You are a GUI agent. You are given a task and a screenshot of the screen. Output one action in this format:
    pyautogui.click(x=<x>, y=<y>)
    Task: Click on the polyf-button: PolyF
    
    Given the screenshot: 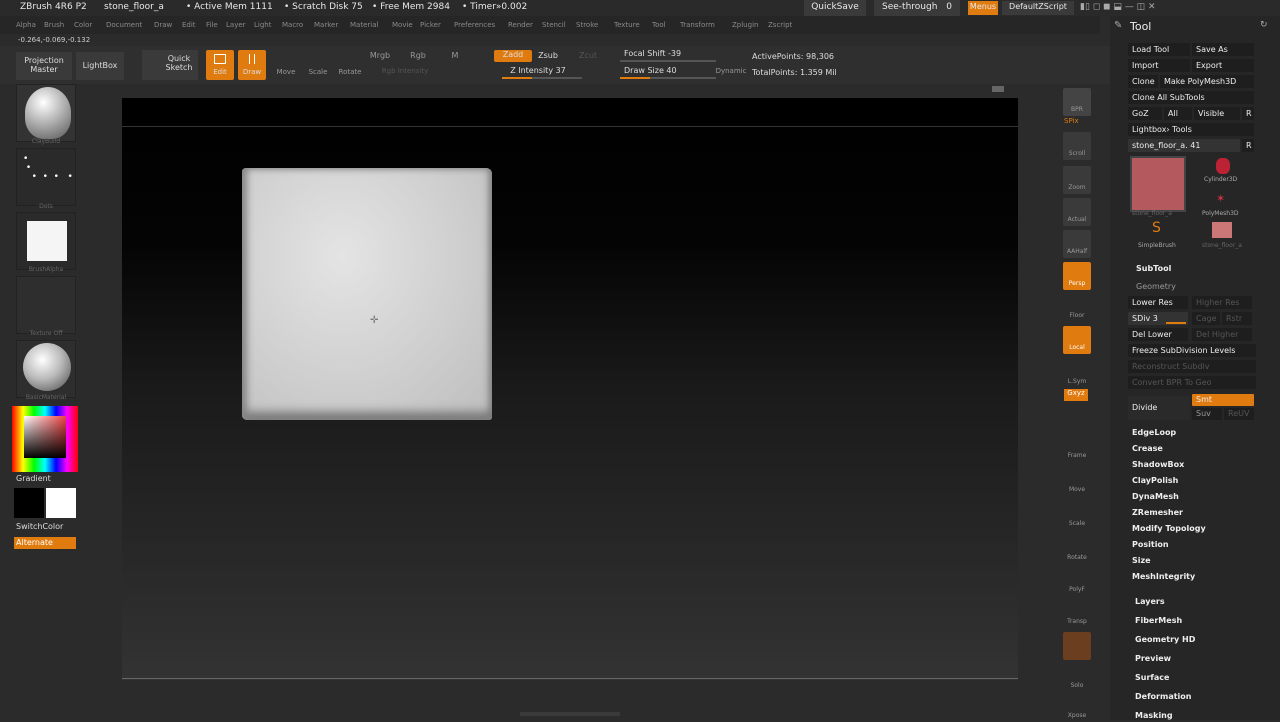 What is the action you would take?
    pyautogui.click(x=1077, y=582)
    